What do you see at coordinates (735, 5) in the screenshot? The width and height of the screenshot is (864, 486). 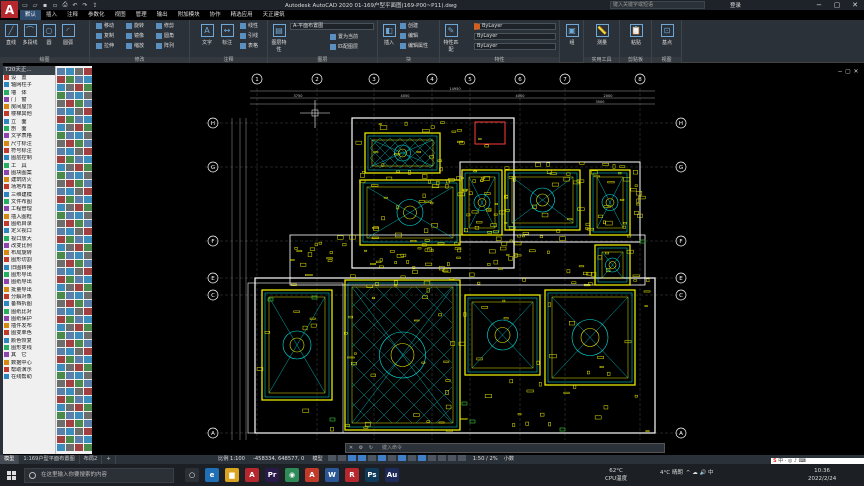 I see `login-button: 登录` at bounding box center [735, 5].